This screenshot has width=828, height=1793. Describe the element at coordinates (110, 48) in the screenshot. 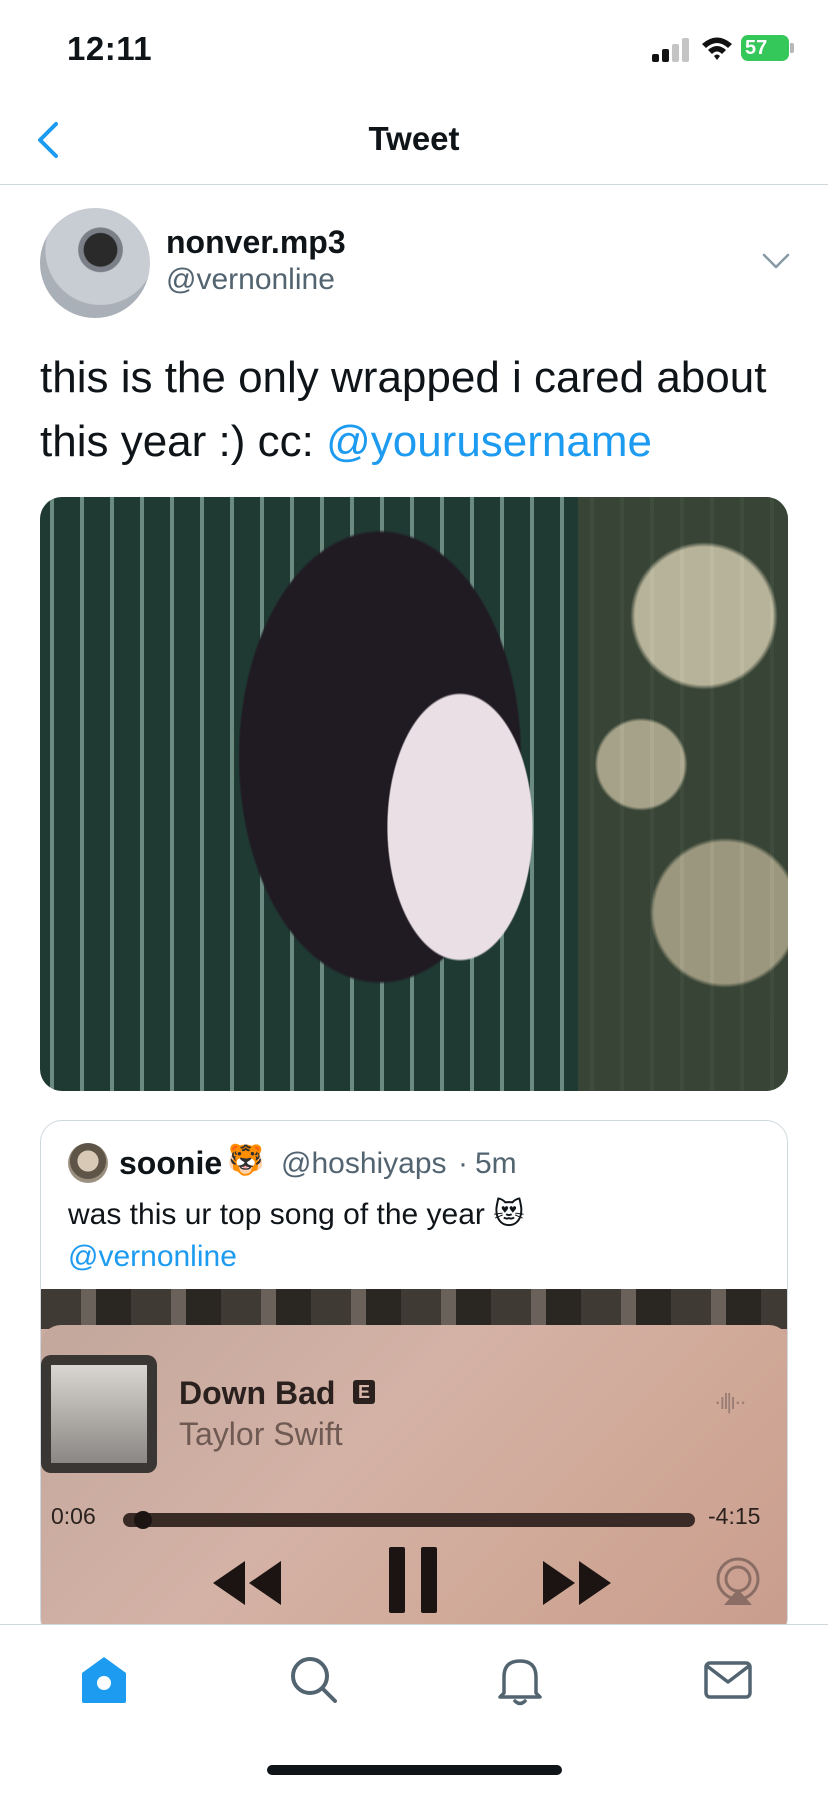

I see `status-time: 12:11` at that location.